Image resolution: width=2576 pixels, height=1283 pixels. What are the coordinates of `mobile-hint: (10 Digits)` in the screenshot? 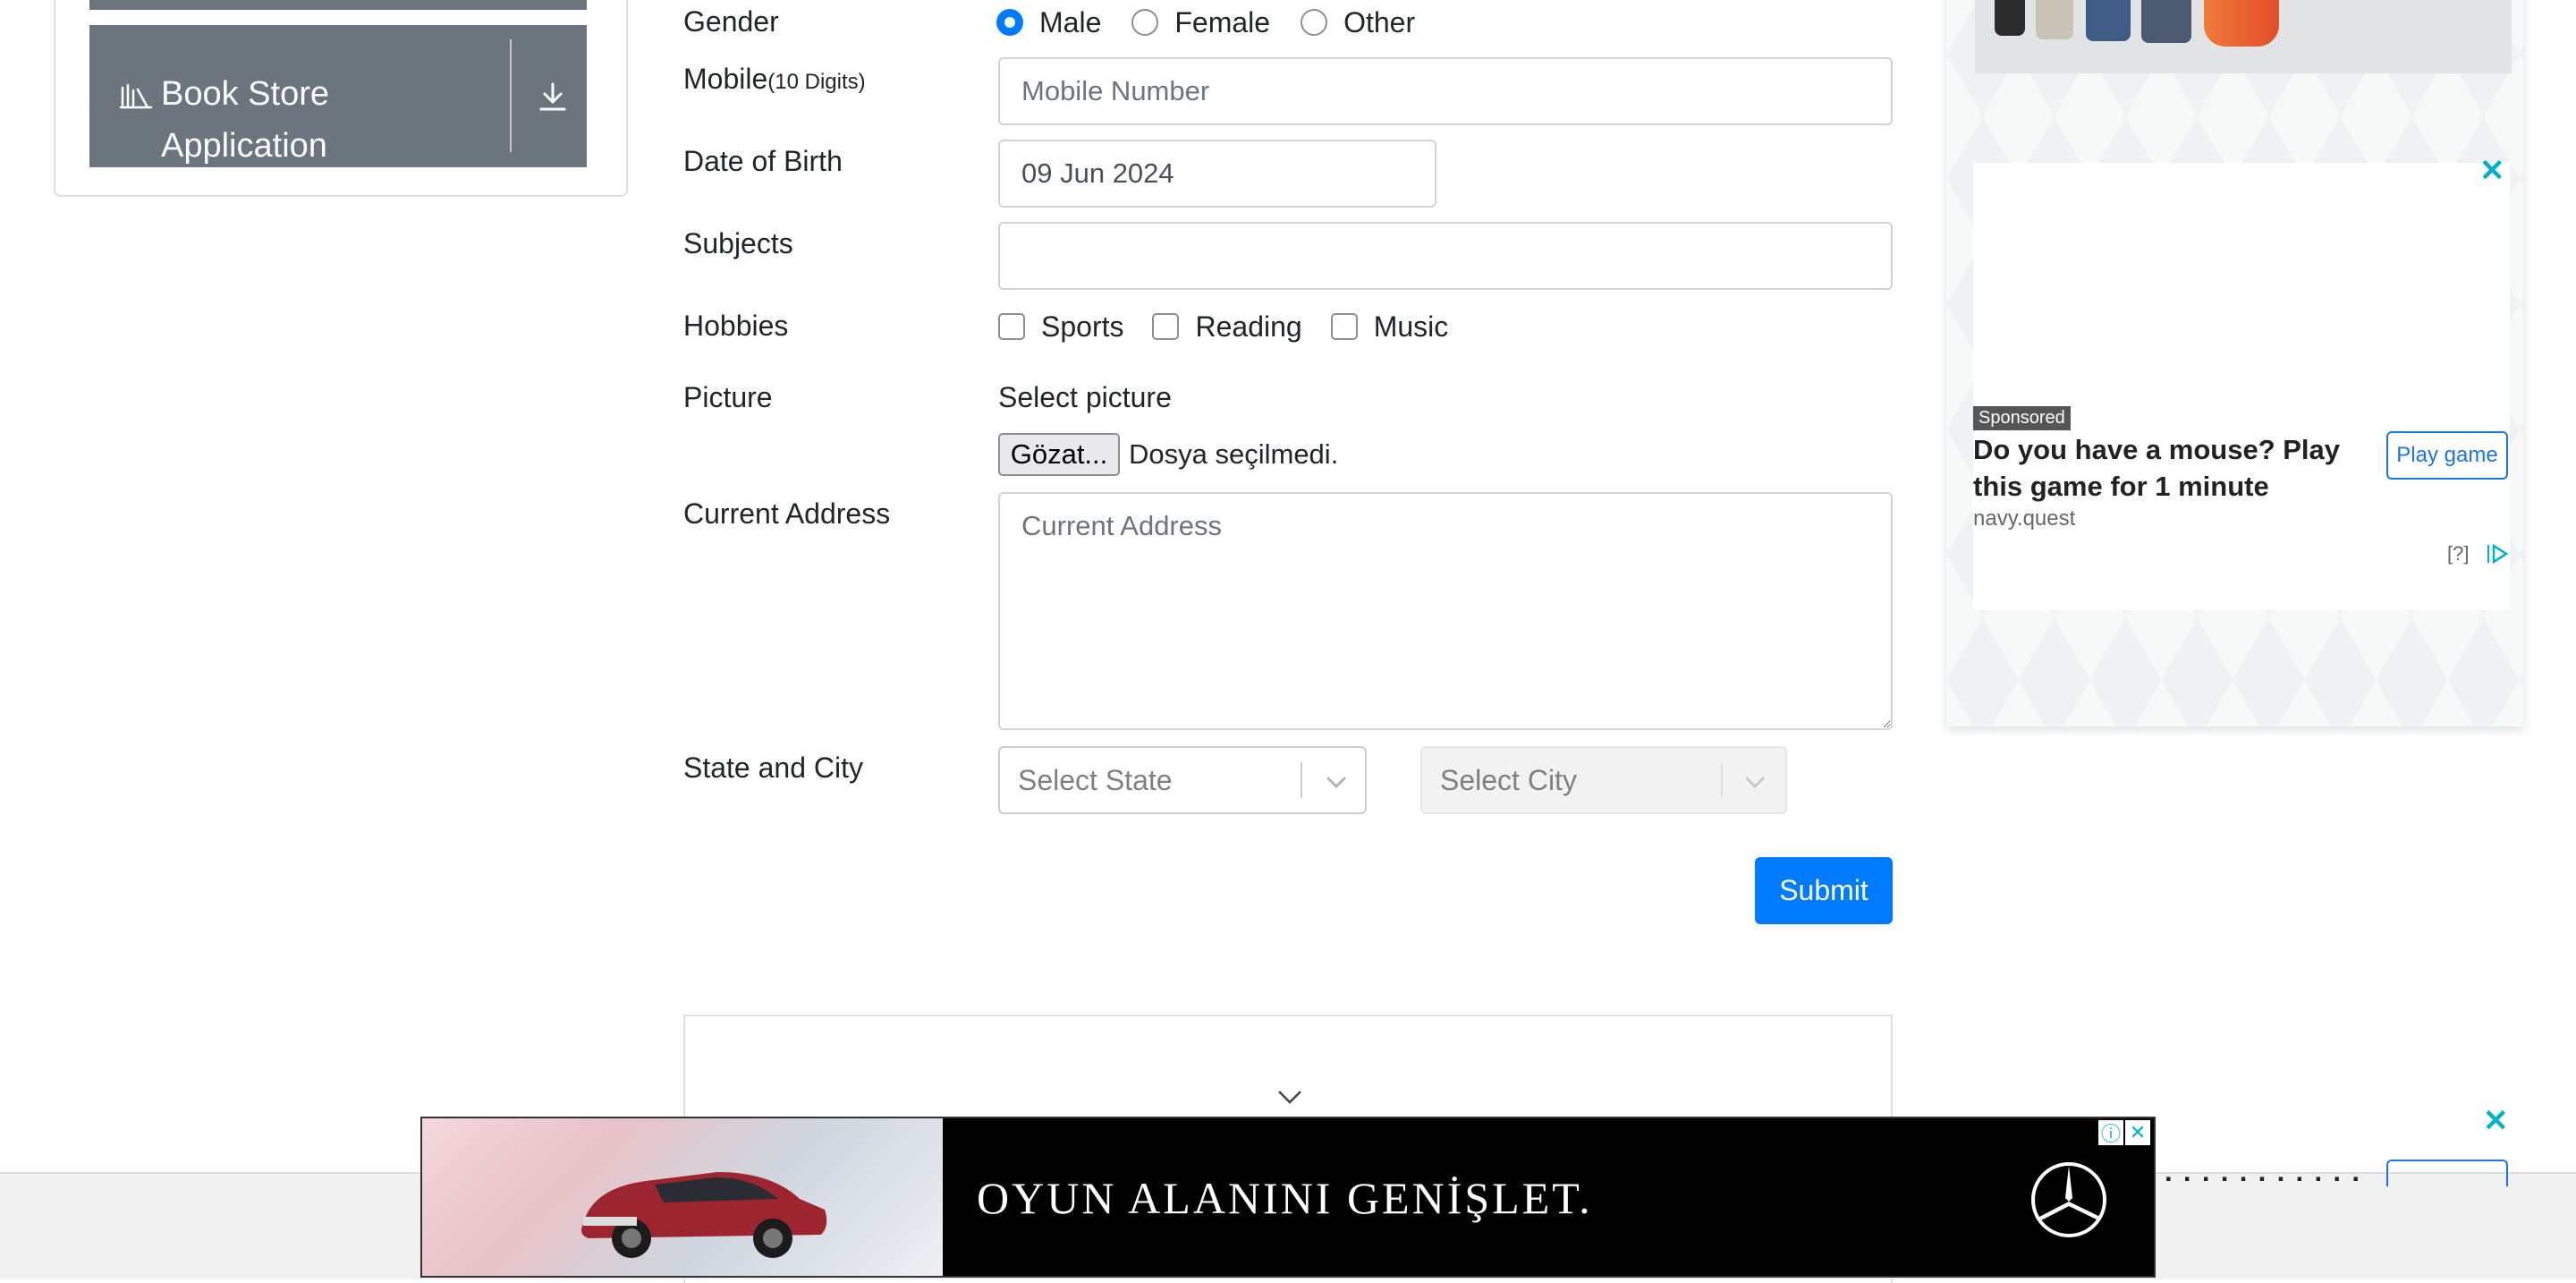 It's located at (816, 82).